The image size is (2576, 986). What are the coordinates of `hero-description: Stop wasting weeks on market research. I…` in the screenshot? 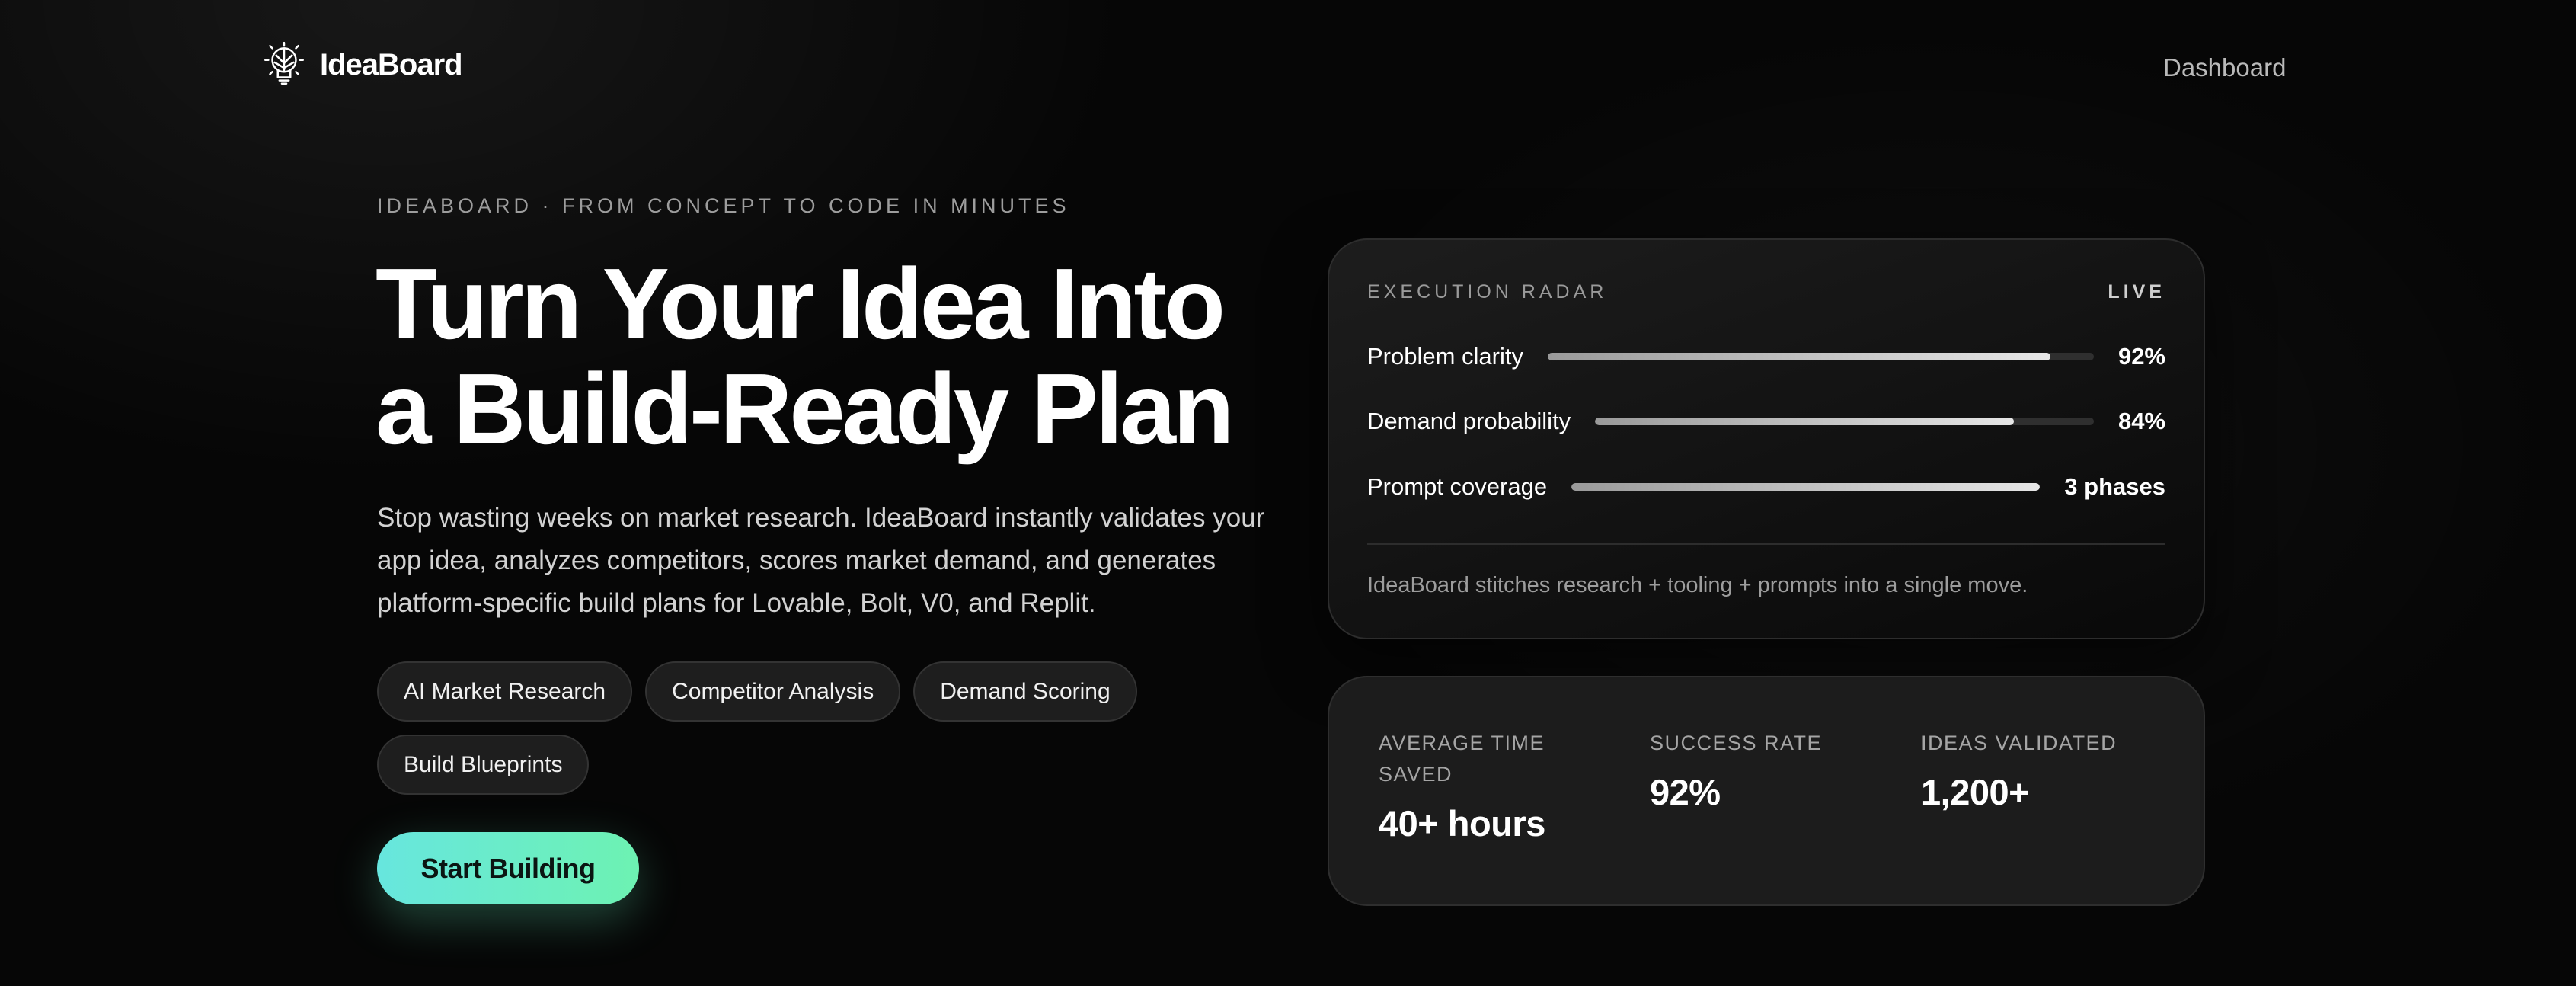 It's located at (821, 560).